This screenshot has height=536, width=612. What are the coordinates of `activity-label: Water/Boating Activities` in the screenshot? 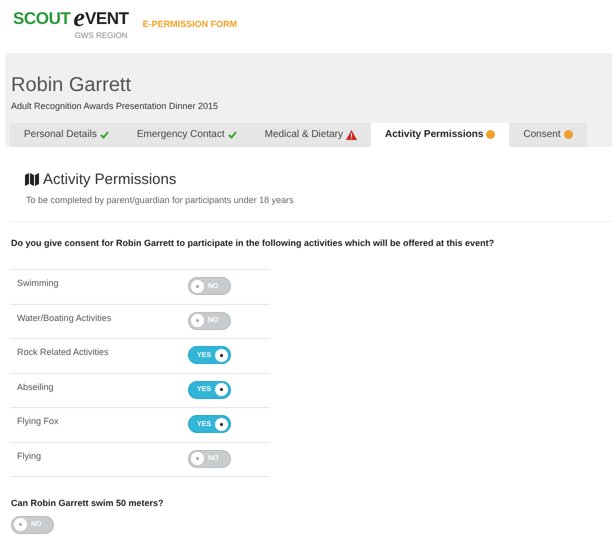 It's located at (64, 318).